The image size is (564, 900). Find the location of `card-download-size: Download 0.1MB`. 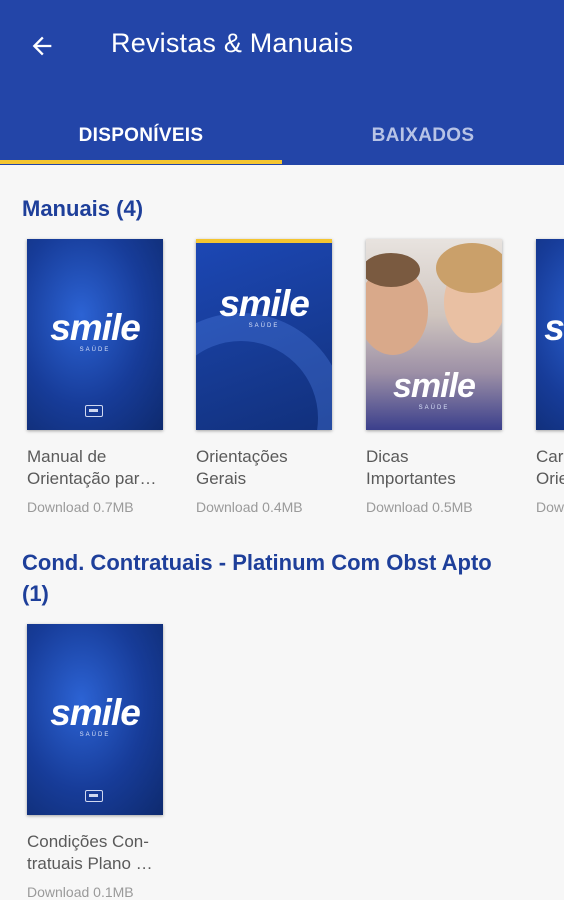

card-download-size: Download 0.1MB is located at coordinates (80, 892).